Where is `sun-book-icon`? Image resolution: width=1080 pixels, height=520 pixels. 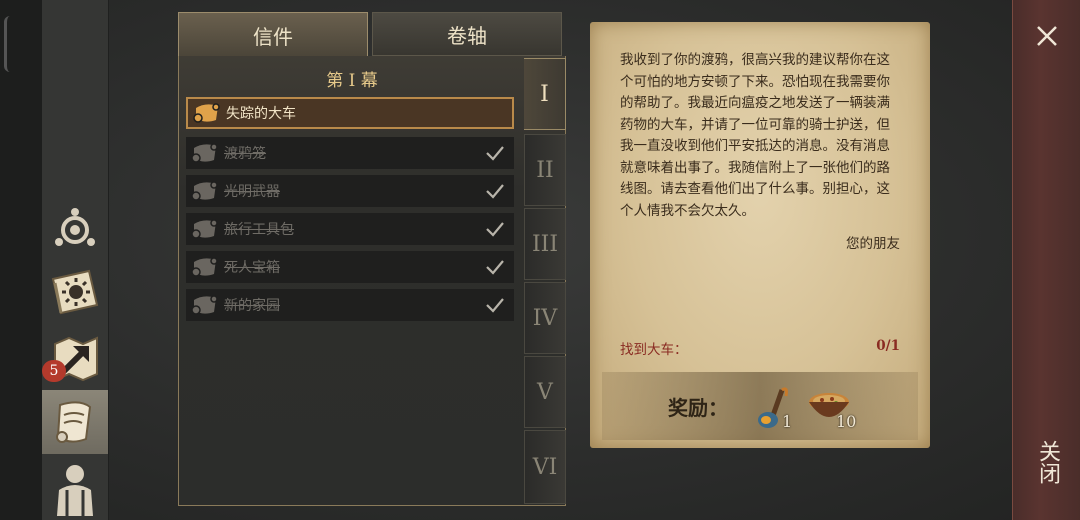
sun-book-icon is located at coordinates (75, 292).